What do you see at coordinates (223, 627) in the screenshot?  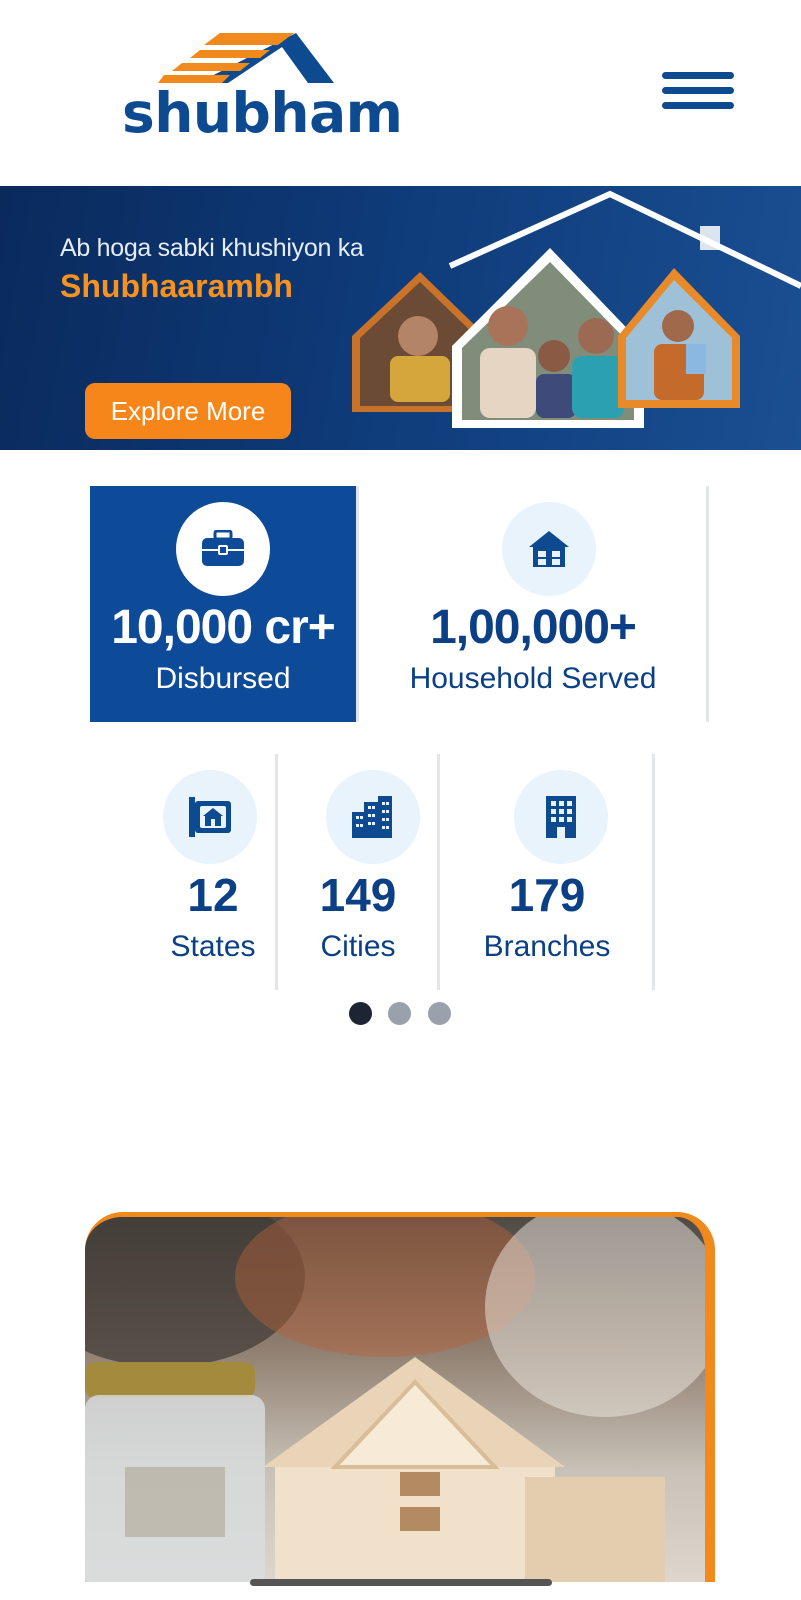 I see `stat-value: 10,000 cr+` at bounding box center [223, 627].